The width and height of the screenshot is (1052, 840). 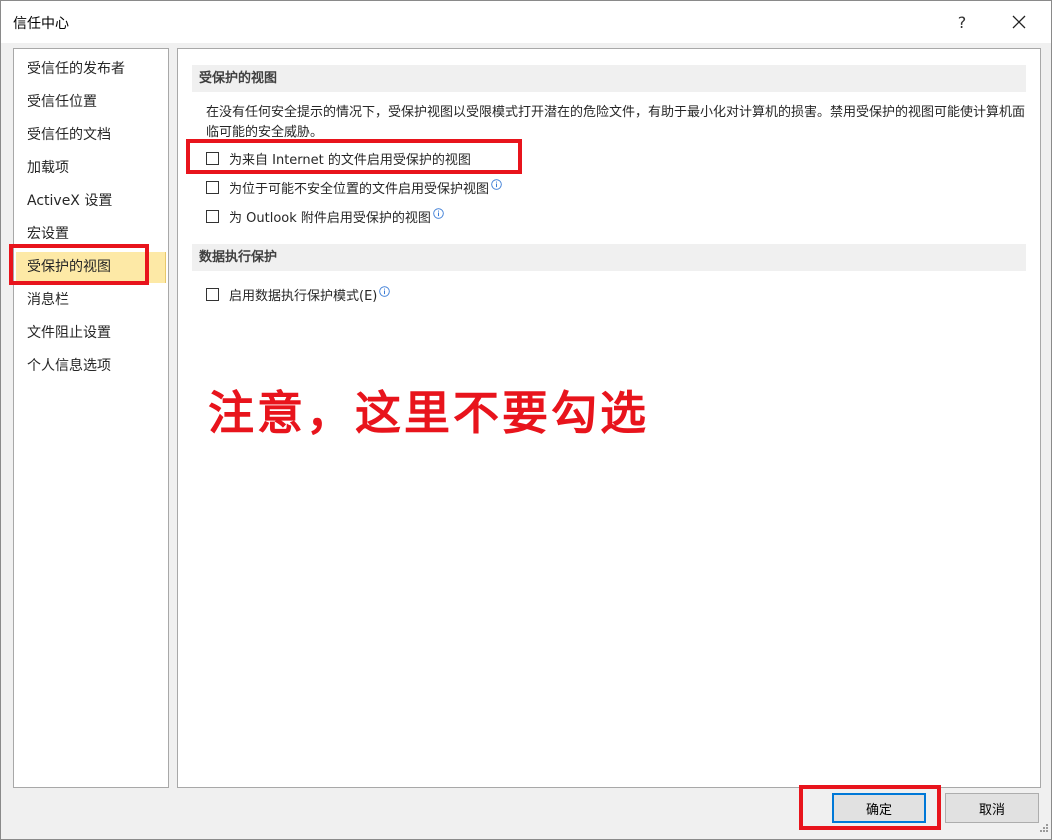 I want to click on title-bar: 信任中心 ?, so click(x=526, y=22).